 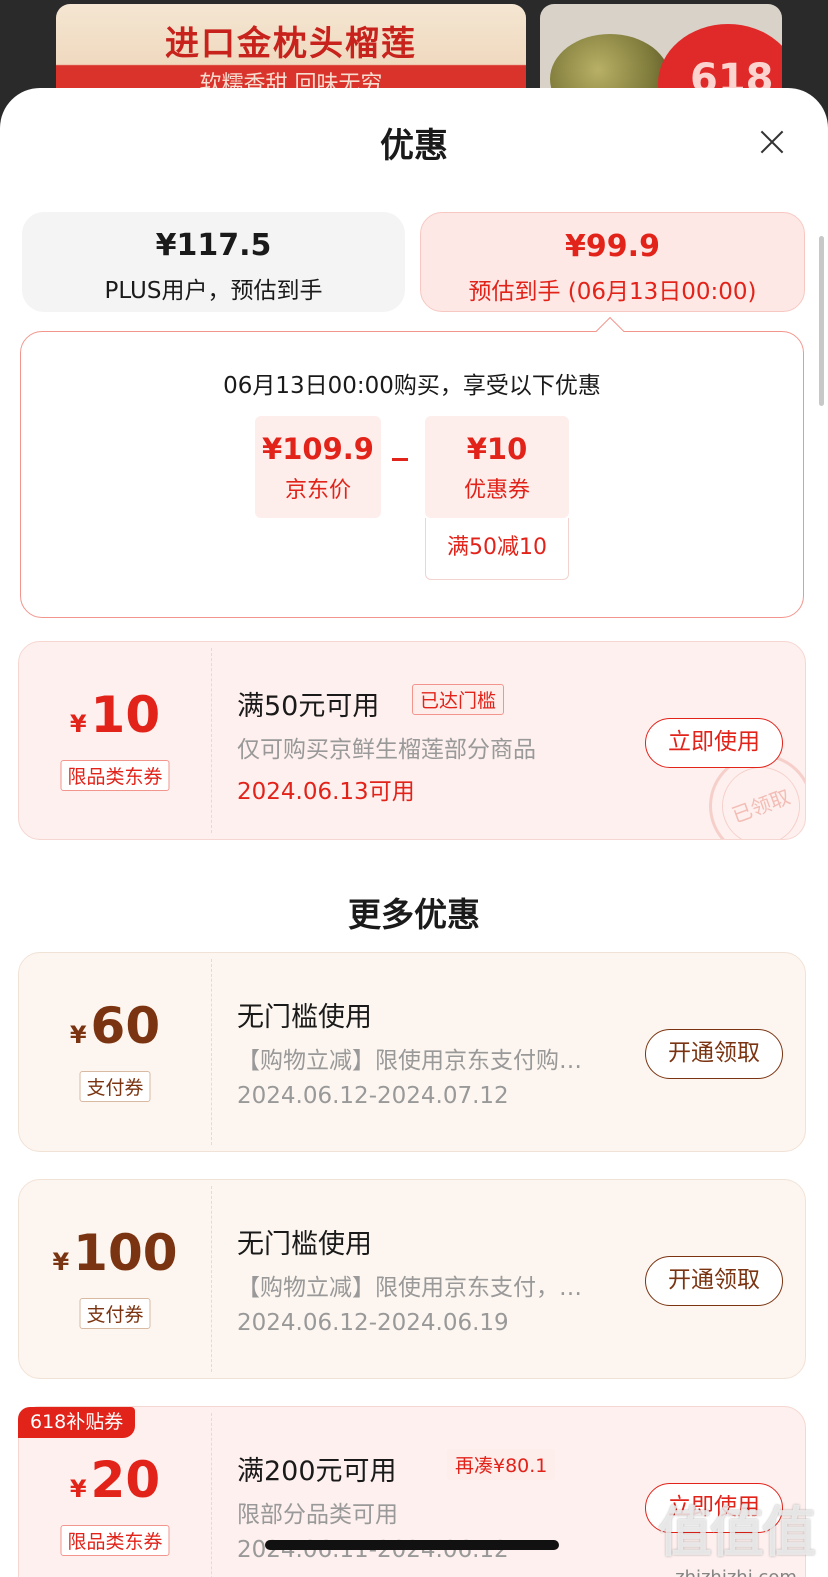 What do you see at coordinates (317, 1515) in the screenshot?
I see `coupon-desc: 限部分品类可用` at bounding box center [317, 1515].